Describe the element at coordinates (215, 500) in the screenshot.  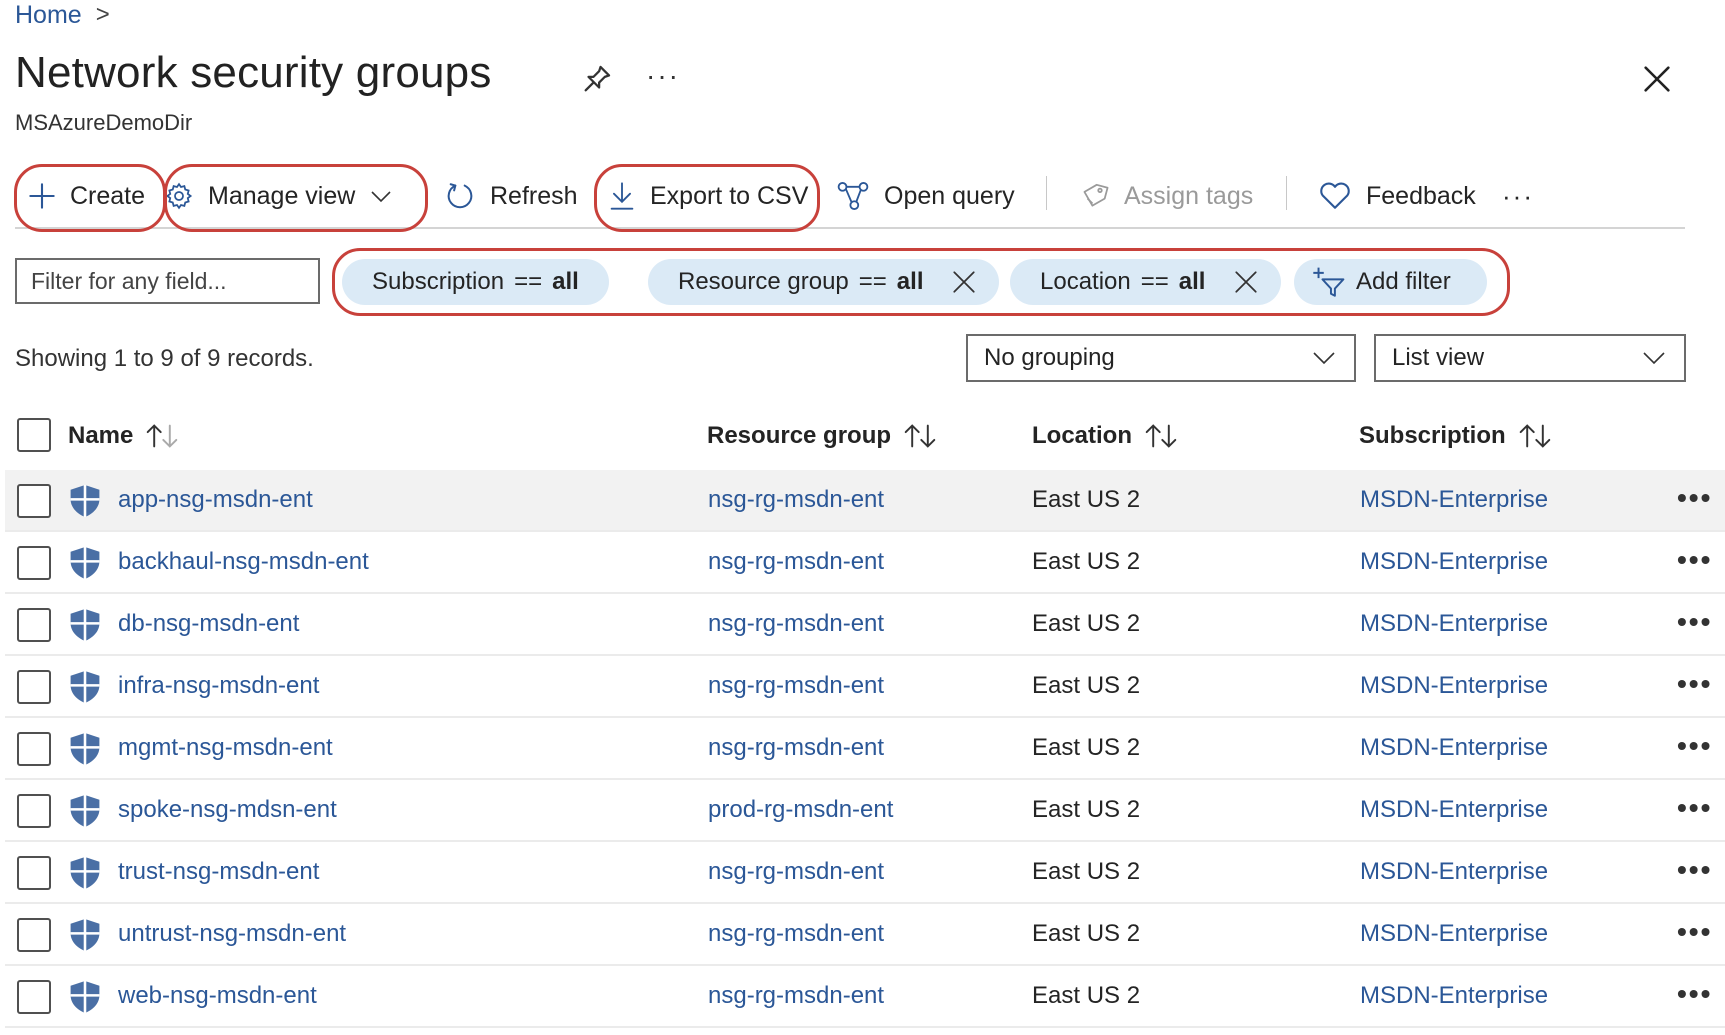
I see `row-name-link: app-nsg-msdn-ent` at that location.